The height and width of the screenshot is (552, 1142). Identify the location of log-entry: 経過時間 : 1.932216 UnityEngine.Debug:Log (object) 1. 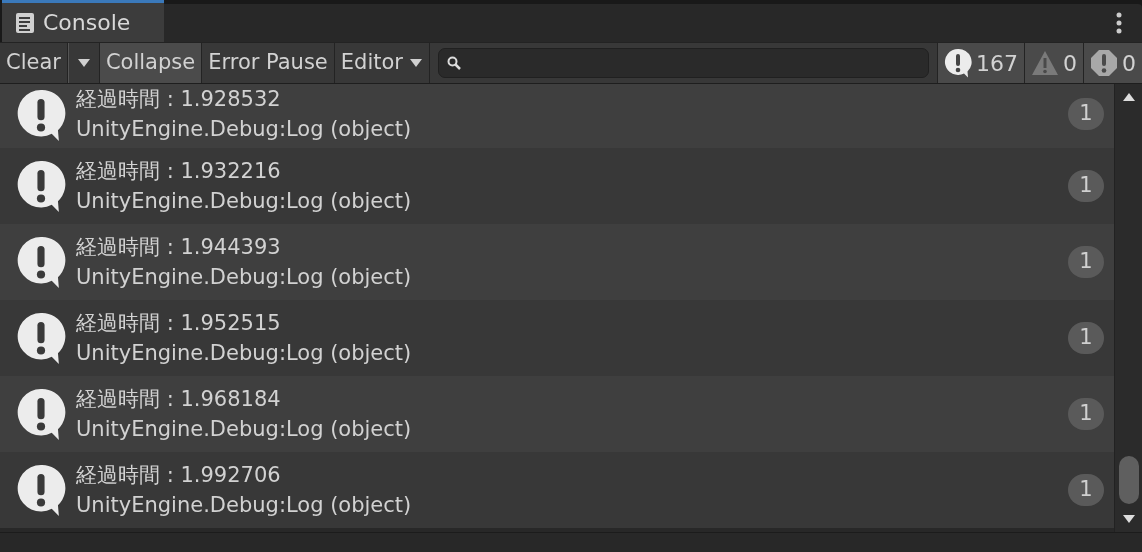
(557, 186).